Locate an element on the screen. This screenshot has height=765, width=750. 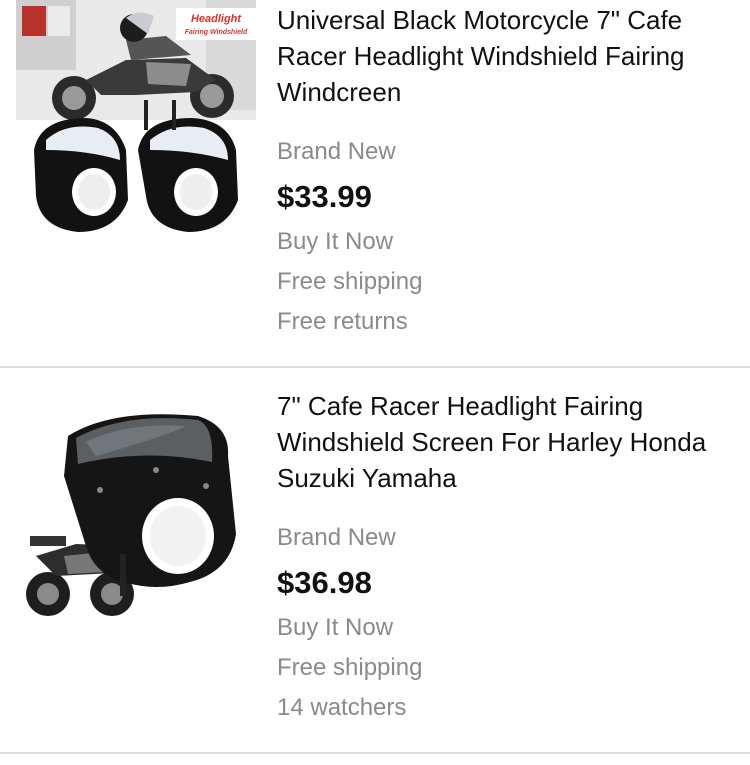
motorcycle-fairing-product-image: Headlight Fairing Windshield is located at coordinates (136, 120).